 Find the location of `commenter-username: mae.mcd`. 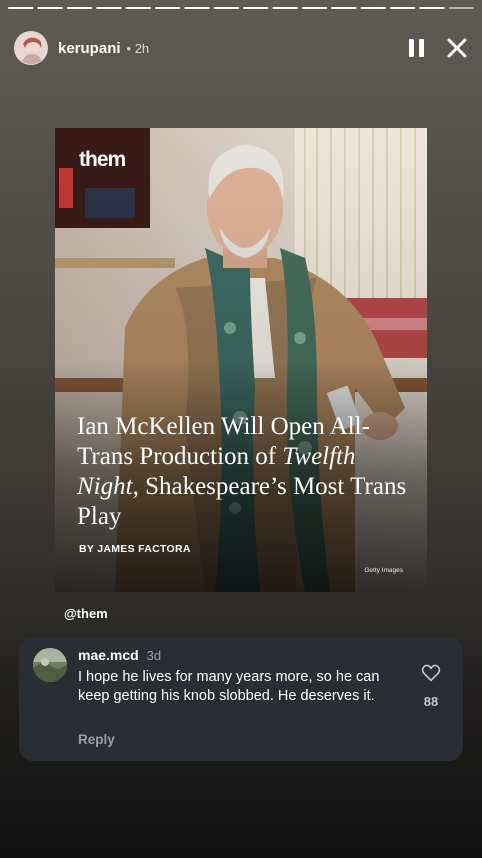

commenter-username: mae.mcd is located at coordinates (108, 655).